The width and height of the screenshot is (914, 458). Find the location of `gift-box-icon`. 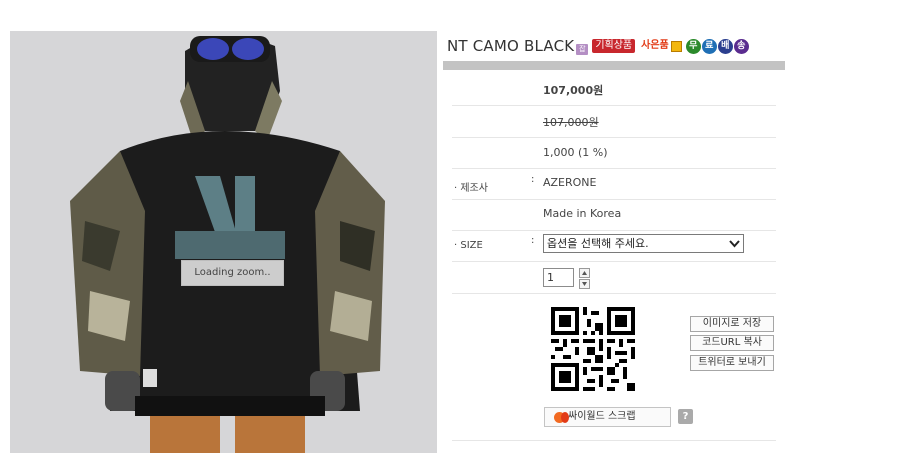

gift-box-icon is located at coordinates (676, 46).